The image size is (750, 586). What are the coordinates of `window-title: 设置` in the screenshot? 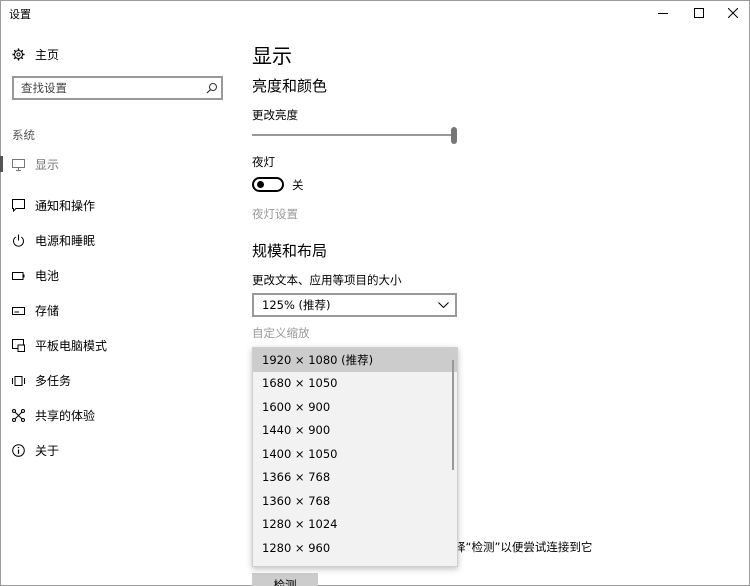 It's located at (20, 14).